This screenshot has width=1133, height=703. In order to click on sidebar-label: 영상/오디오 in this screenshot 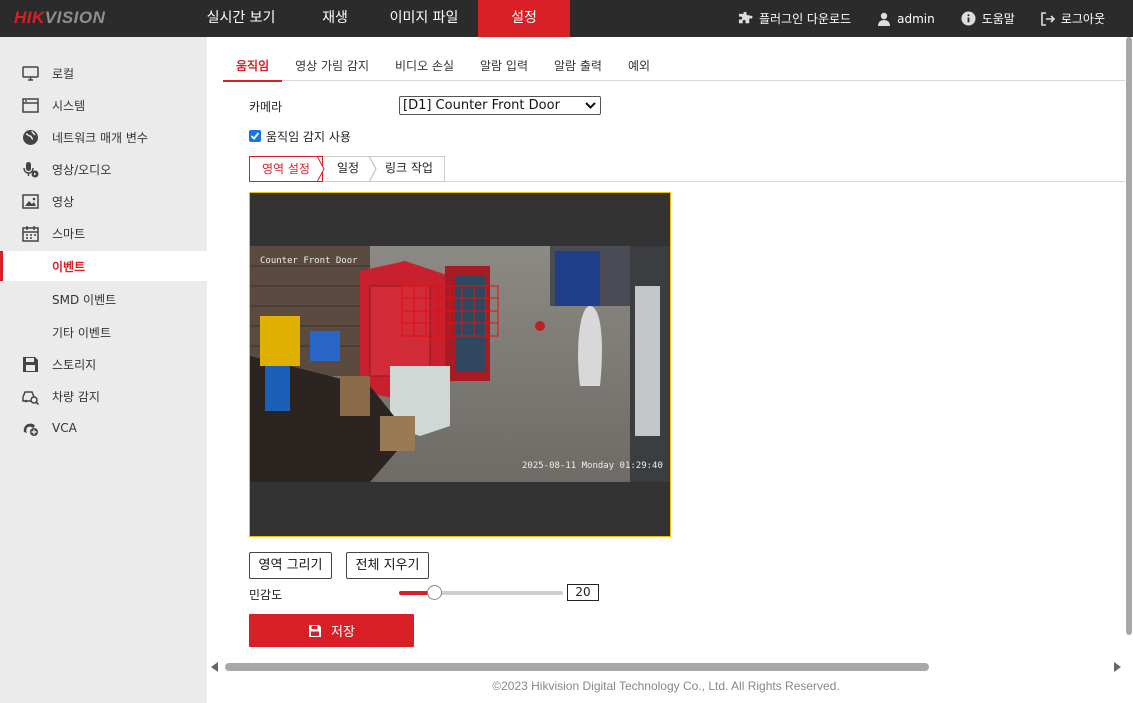, I will do `click(82, 169)`.